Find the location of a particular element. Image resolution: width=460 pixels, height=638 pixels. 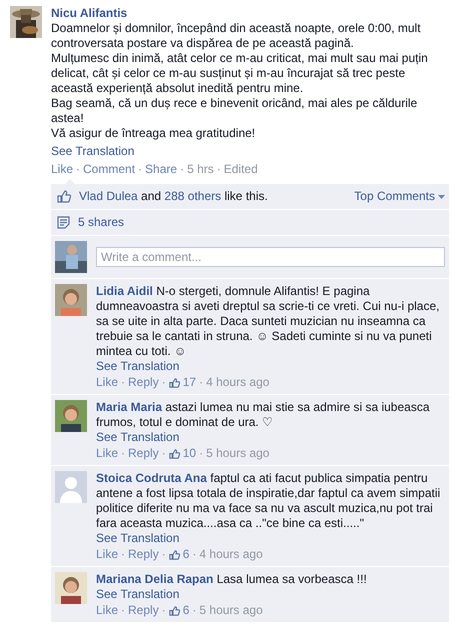

action-link: Share is located at coordinates (161, 169).